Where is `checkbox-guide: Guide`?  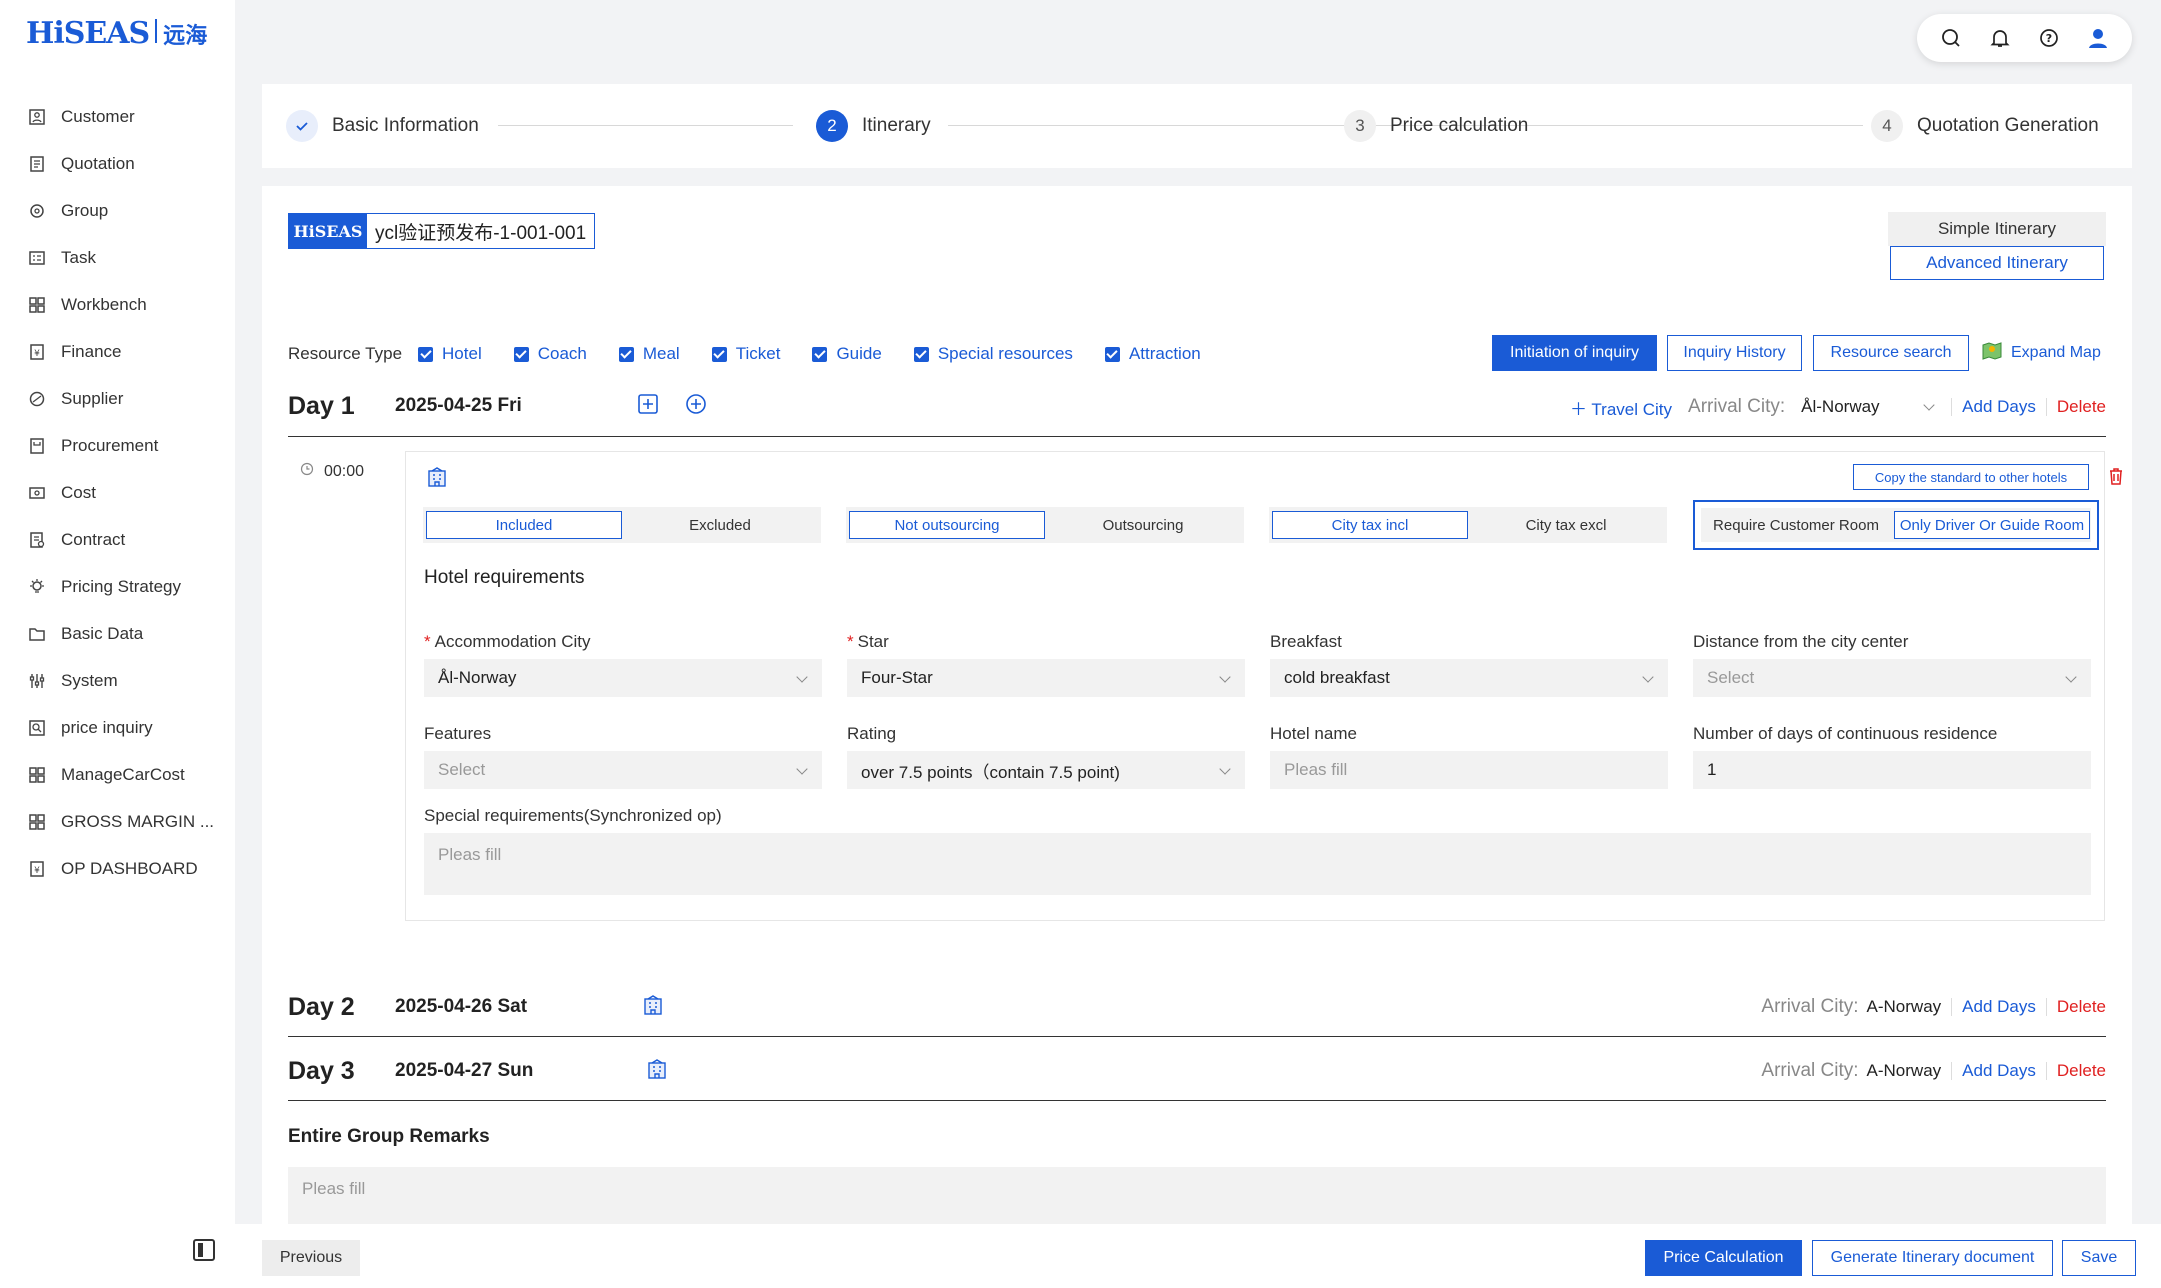
checkbox-guide: Guide is located at coordinates (847, 354).